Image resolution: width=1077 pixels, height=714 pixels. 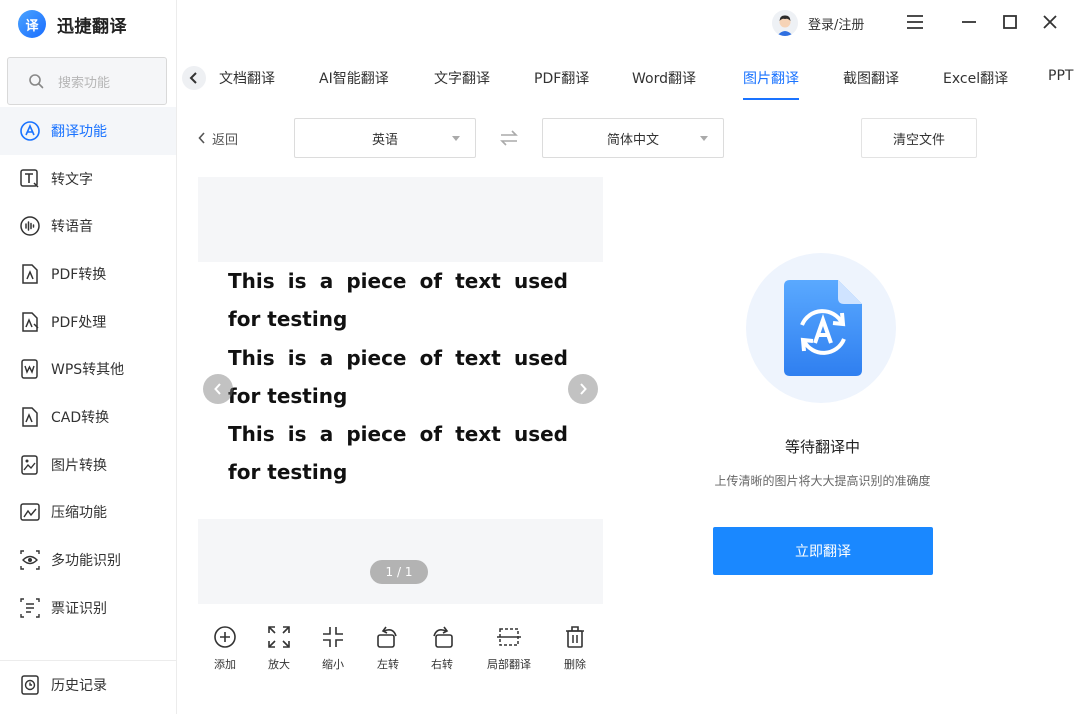 I want to click on sidebar-item-pdf-convert: PDF转换, so click(x=88, y=274).